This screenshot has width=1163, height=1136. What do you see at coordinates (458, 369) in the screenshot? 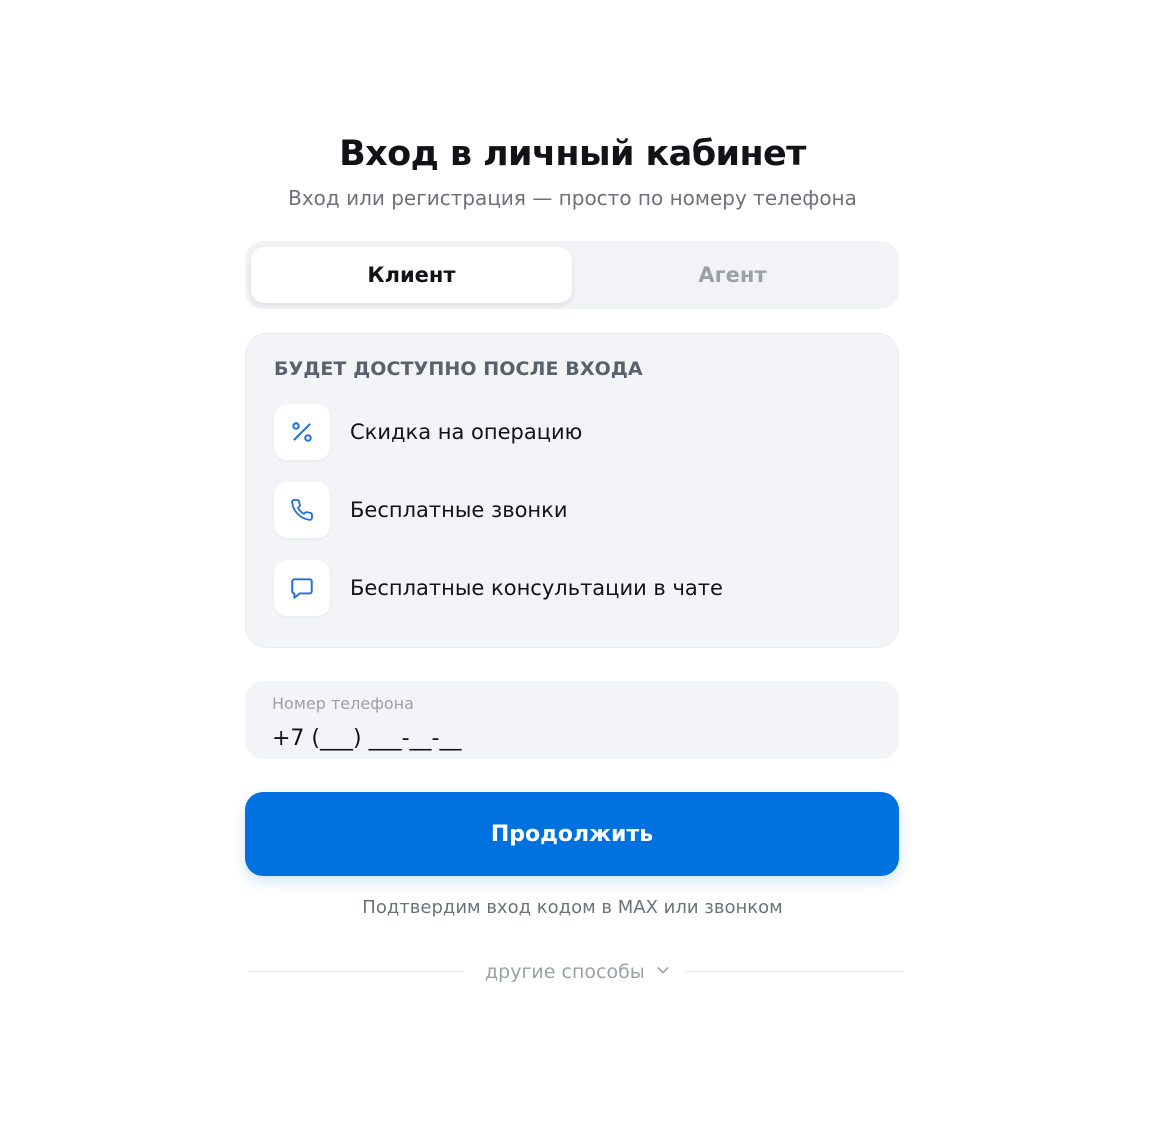
I see `benefits-title: БУДЕТ ДОСТУПНО ПОСЛЕ ВХОДА` at bounding box center [458, 369].